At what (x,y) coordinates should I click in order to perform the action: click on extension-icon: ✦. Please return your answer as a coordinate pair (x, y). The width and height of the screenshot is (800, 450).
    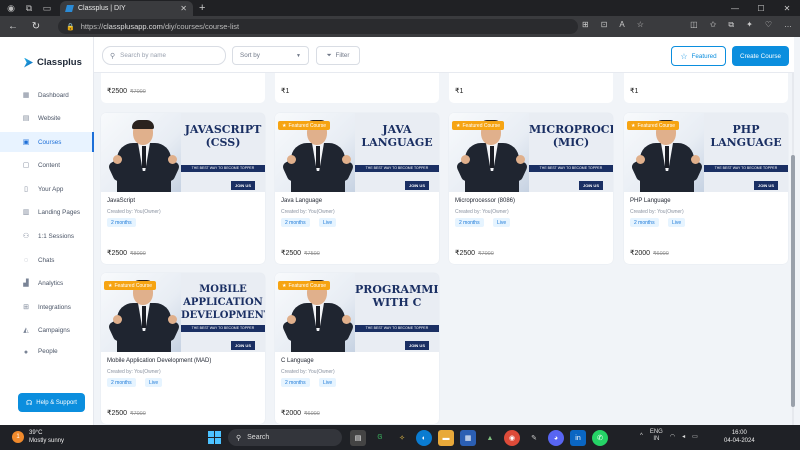
    Looking at the image, I should click on (749, 25).